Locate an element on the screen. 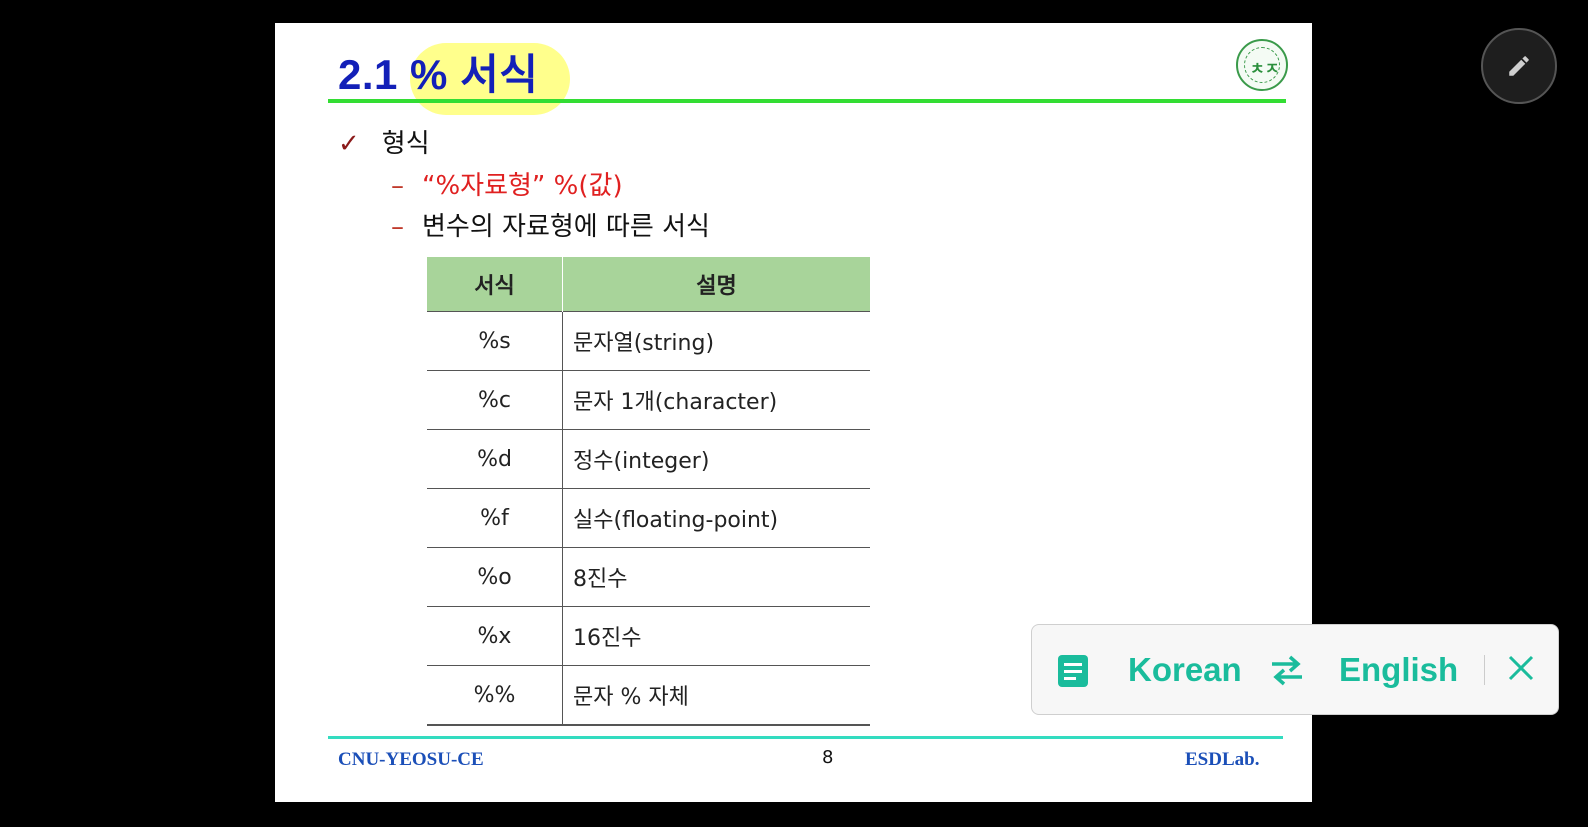 The height and width of the screenshot is (827, 1588). close-icon is located at coordinates (1521, 670).